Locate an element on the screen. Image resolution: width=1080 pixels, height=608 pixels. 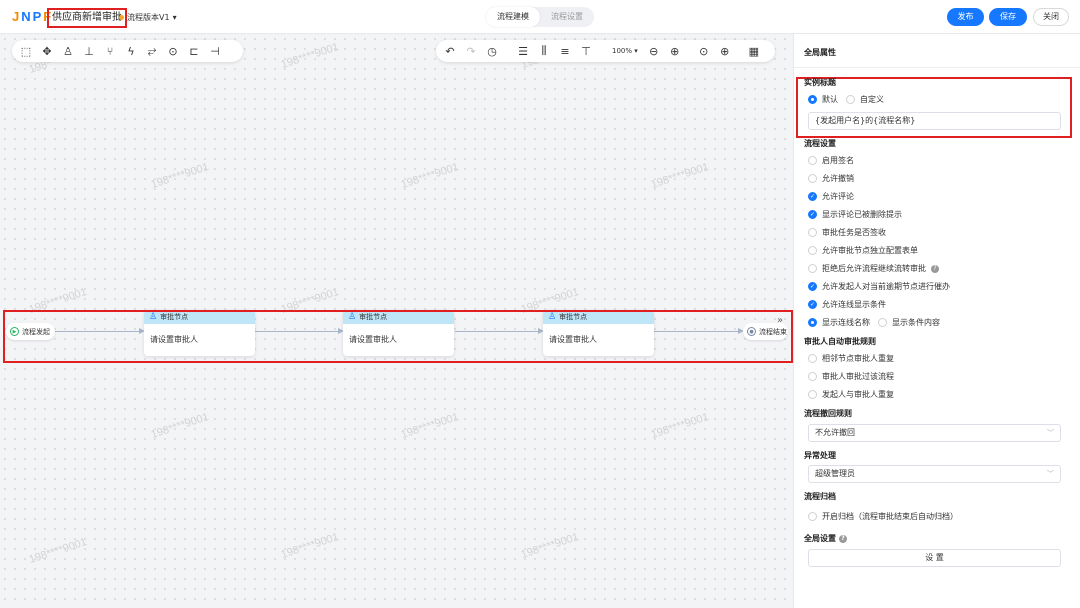
highlight-box is located at coordinates (398, 336).